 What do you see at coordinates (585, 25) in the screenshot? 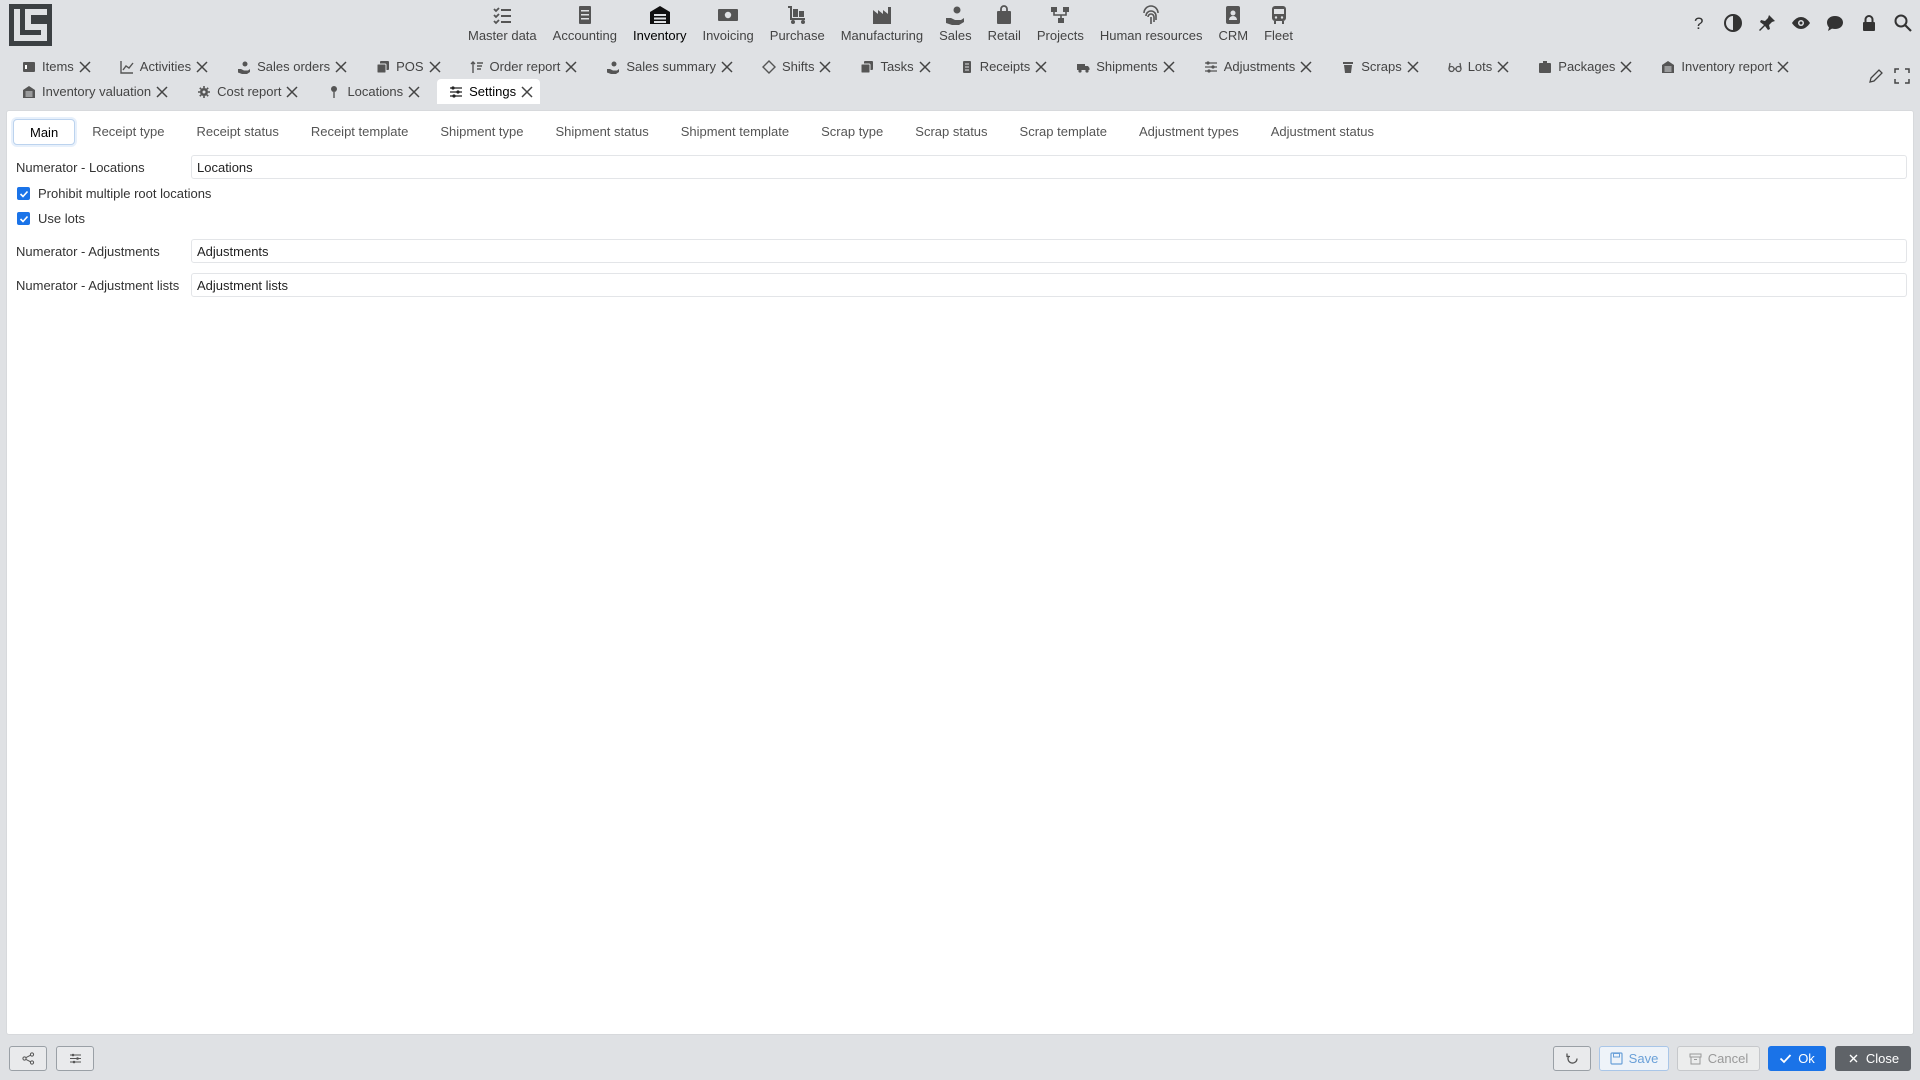
I see `module-accounting: Accounting` at bounding box center [585, 25].